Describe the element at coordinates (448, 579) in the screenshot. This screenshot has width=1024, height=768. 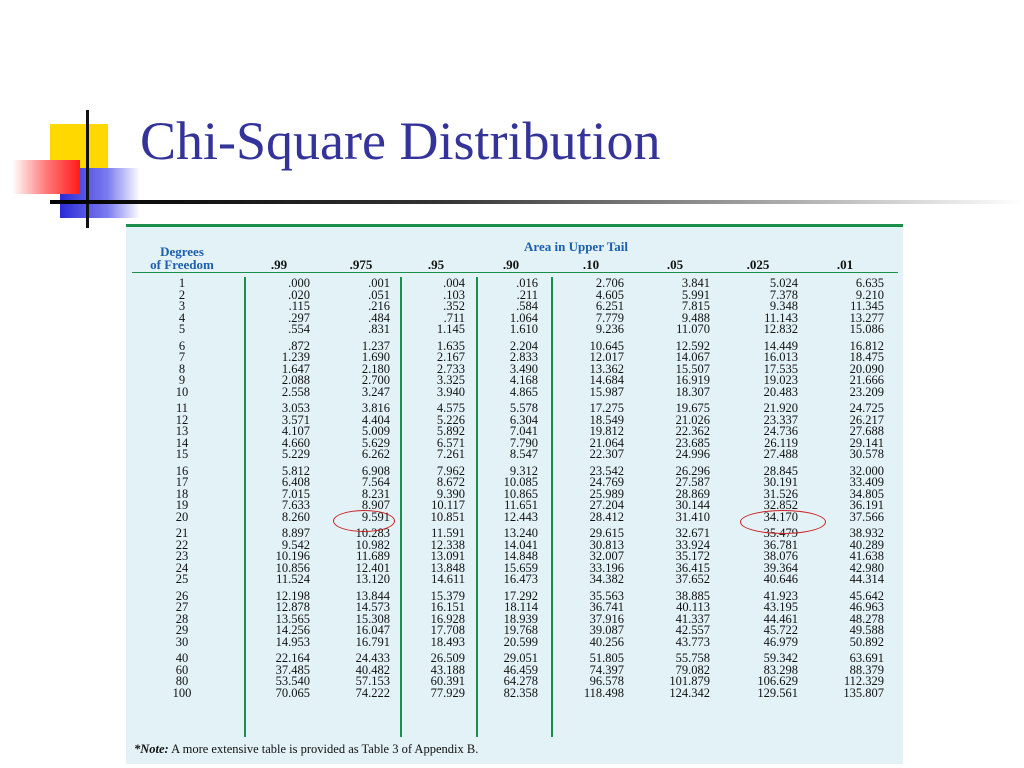
I see `table-cell: 14.611` at that location.